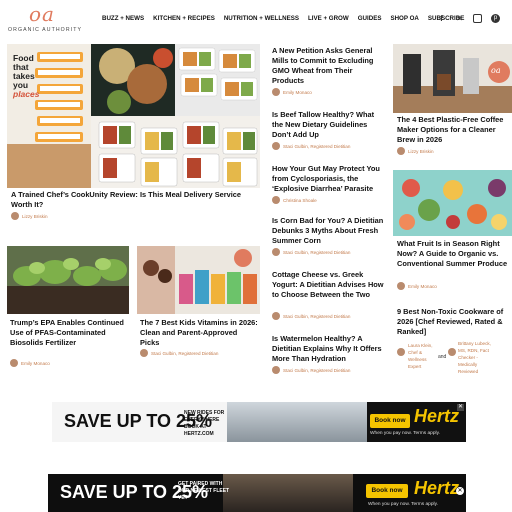  Describe the element at coordinates (459, 18) in the screenshot. I see `x-icon: ✕` at that location.